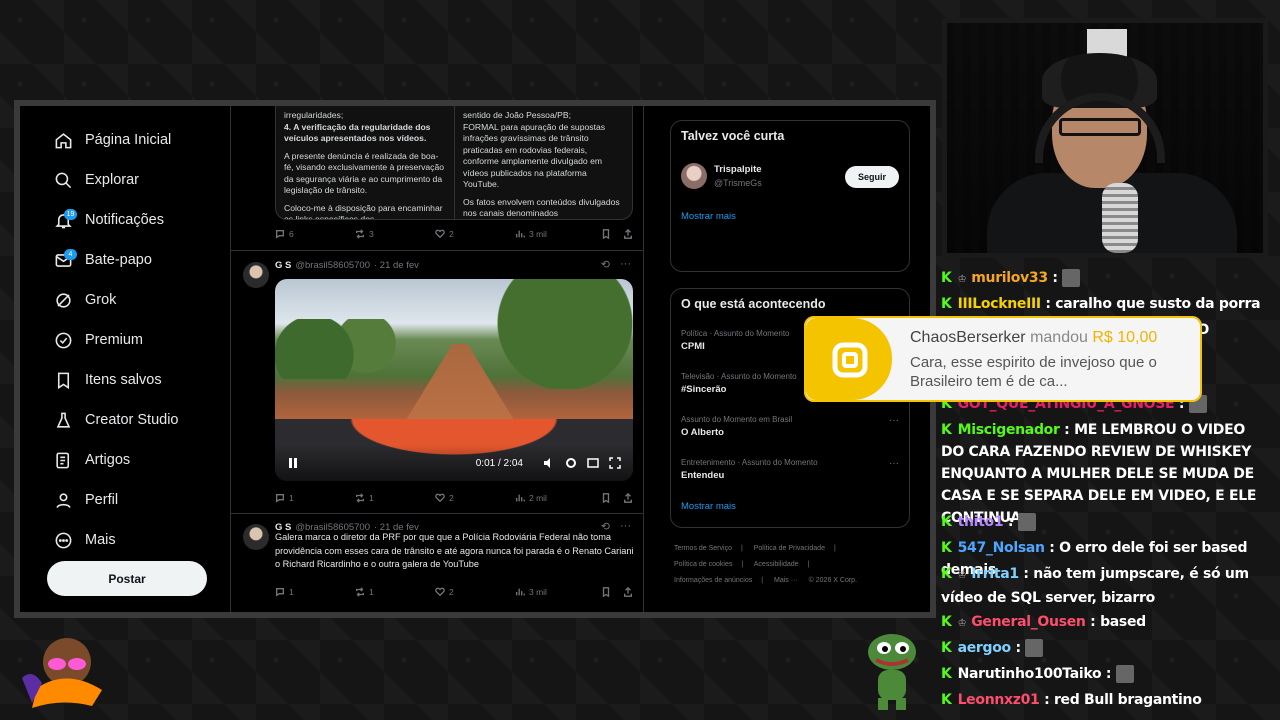 The width and height of the screenshot is (1280, 720). What do you see at coordinates (454, 380) in the screenshot?
I see `video-player: 0:01 / 2:04` at bounding box center [454, 380].